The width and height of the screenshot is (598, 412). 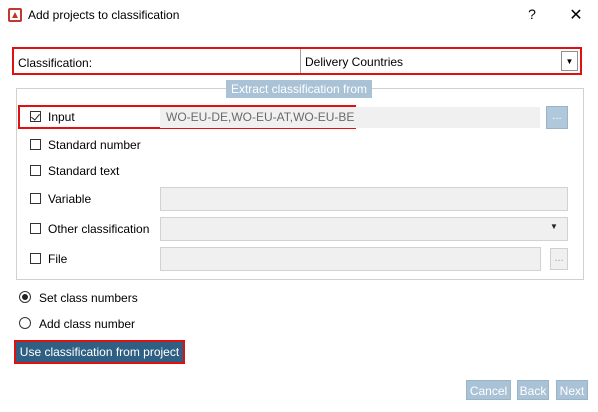 What do you see at coordinates (572, 390) in the screenshot?
I see `next-button: Next` at bounding box center [572, 390].